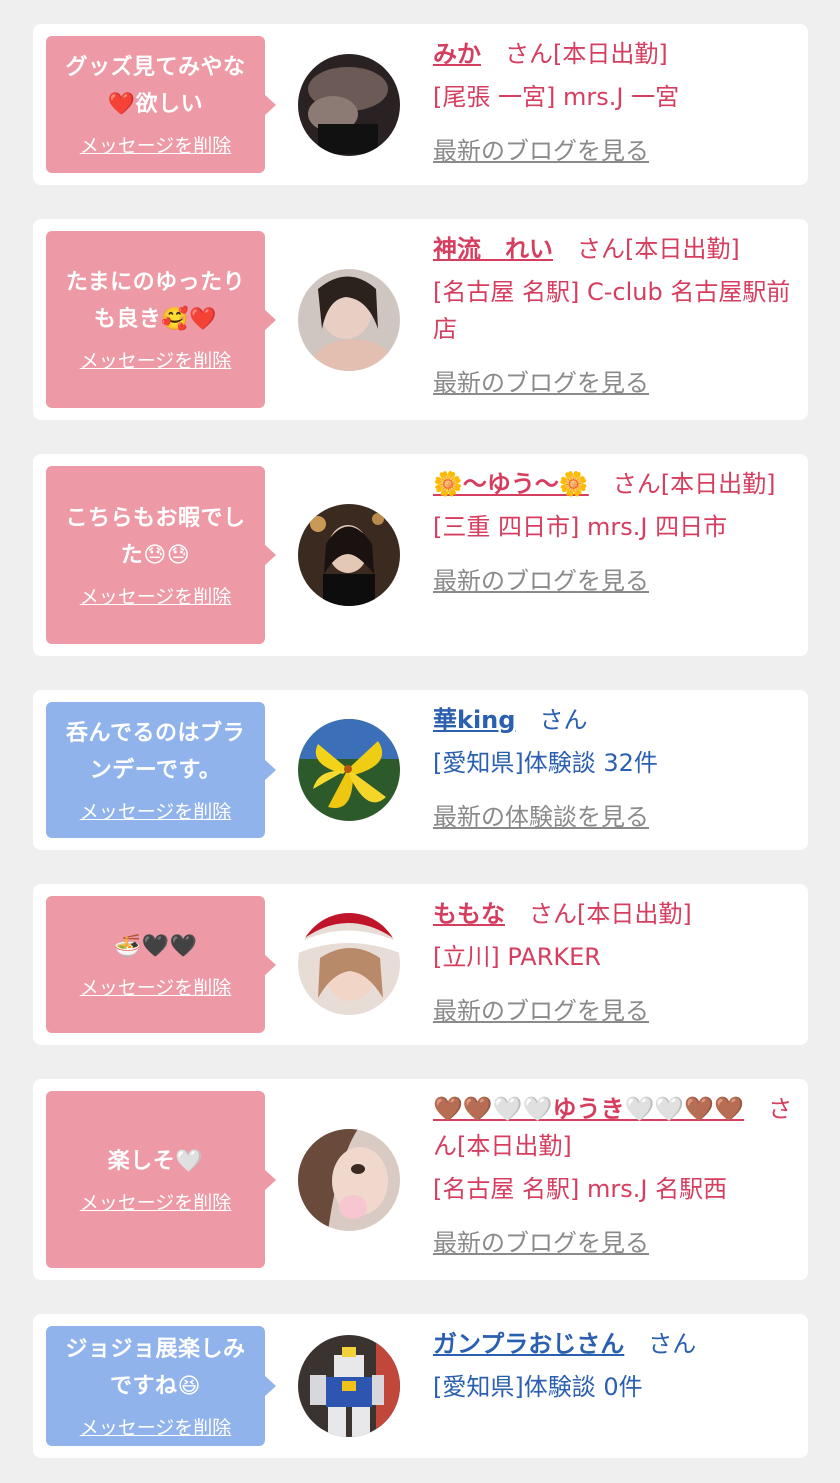 This screenshot has height=1483, width=840. What do you see at coordinates (155, 946) in the screenshot?
I see `message-text: 🍜🖤🖤` at bounding box center [155, 946].